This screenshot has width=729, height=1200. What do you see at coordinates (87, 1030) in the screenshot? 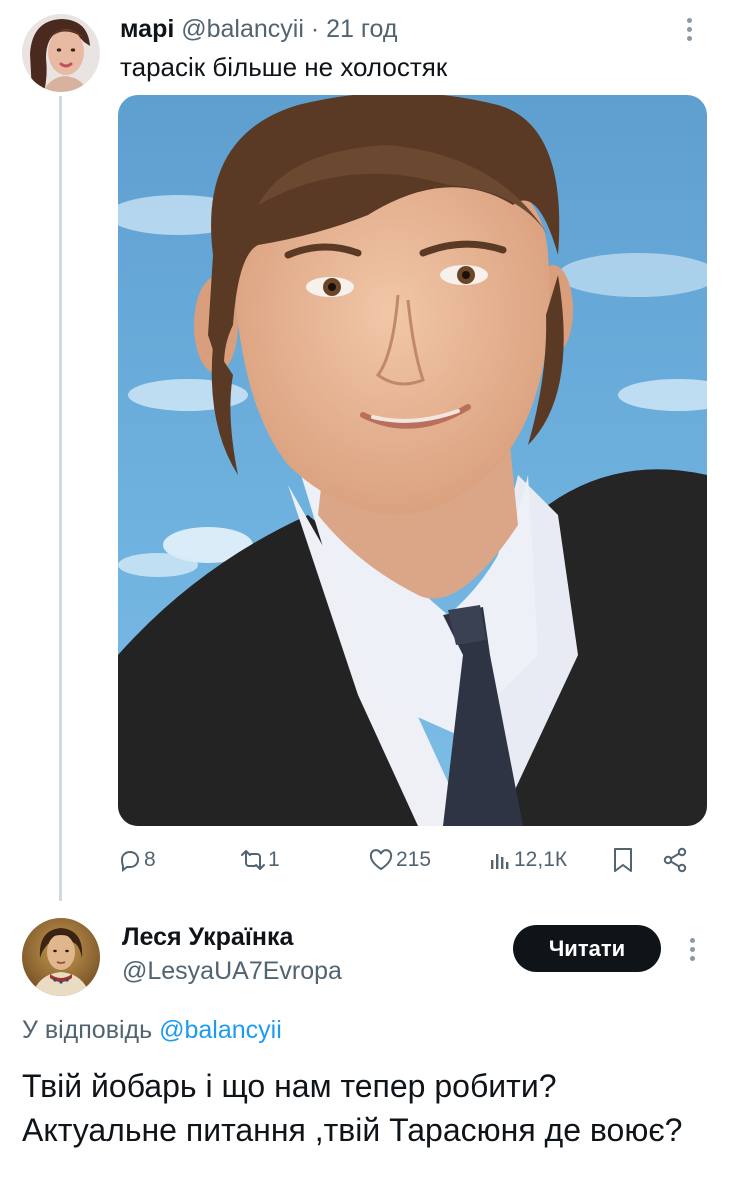
I see `reply-prefix: У відповідь` at bounding box center [87, 1030].